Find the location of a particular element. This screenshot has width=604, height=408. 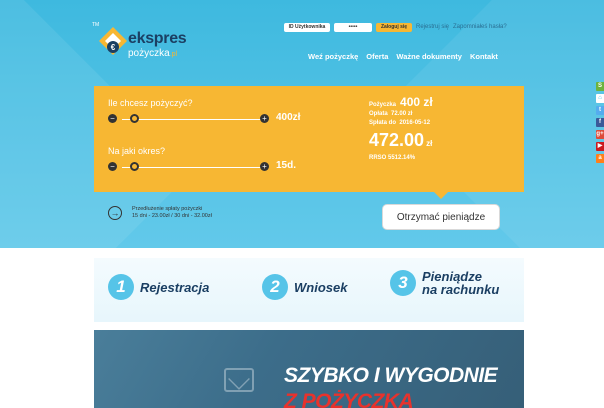

register-link: Rejestruj się is located at coordinates (432, 27).